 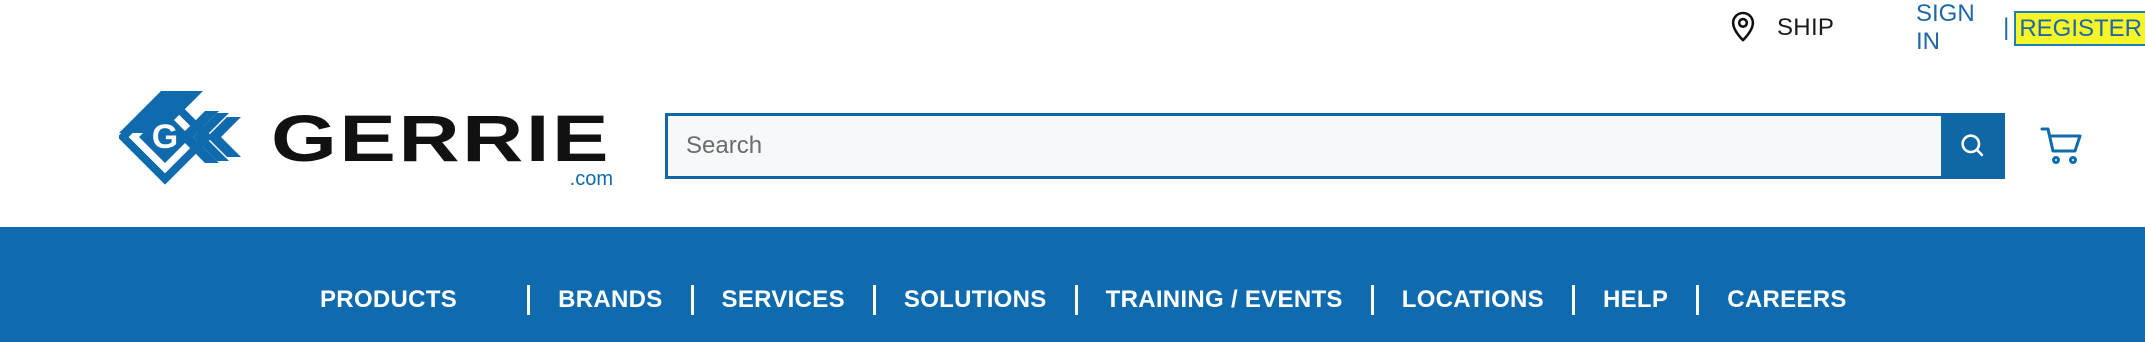 What do you see at coordinates (1224, 300) in the screenshot?
I see `nav-item-training-events: TRAINING / EVENTS` at bounding box center [1224, 300].